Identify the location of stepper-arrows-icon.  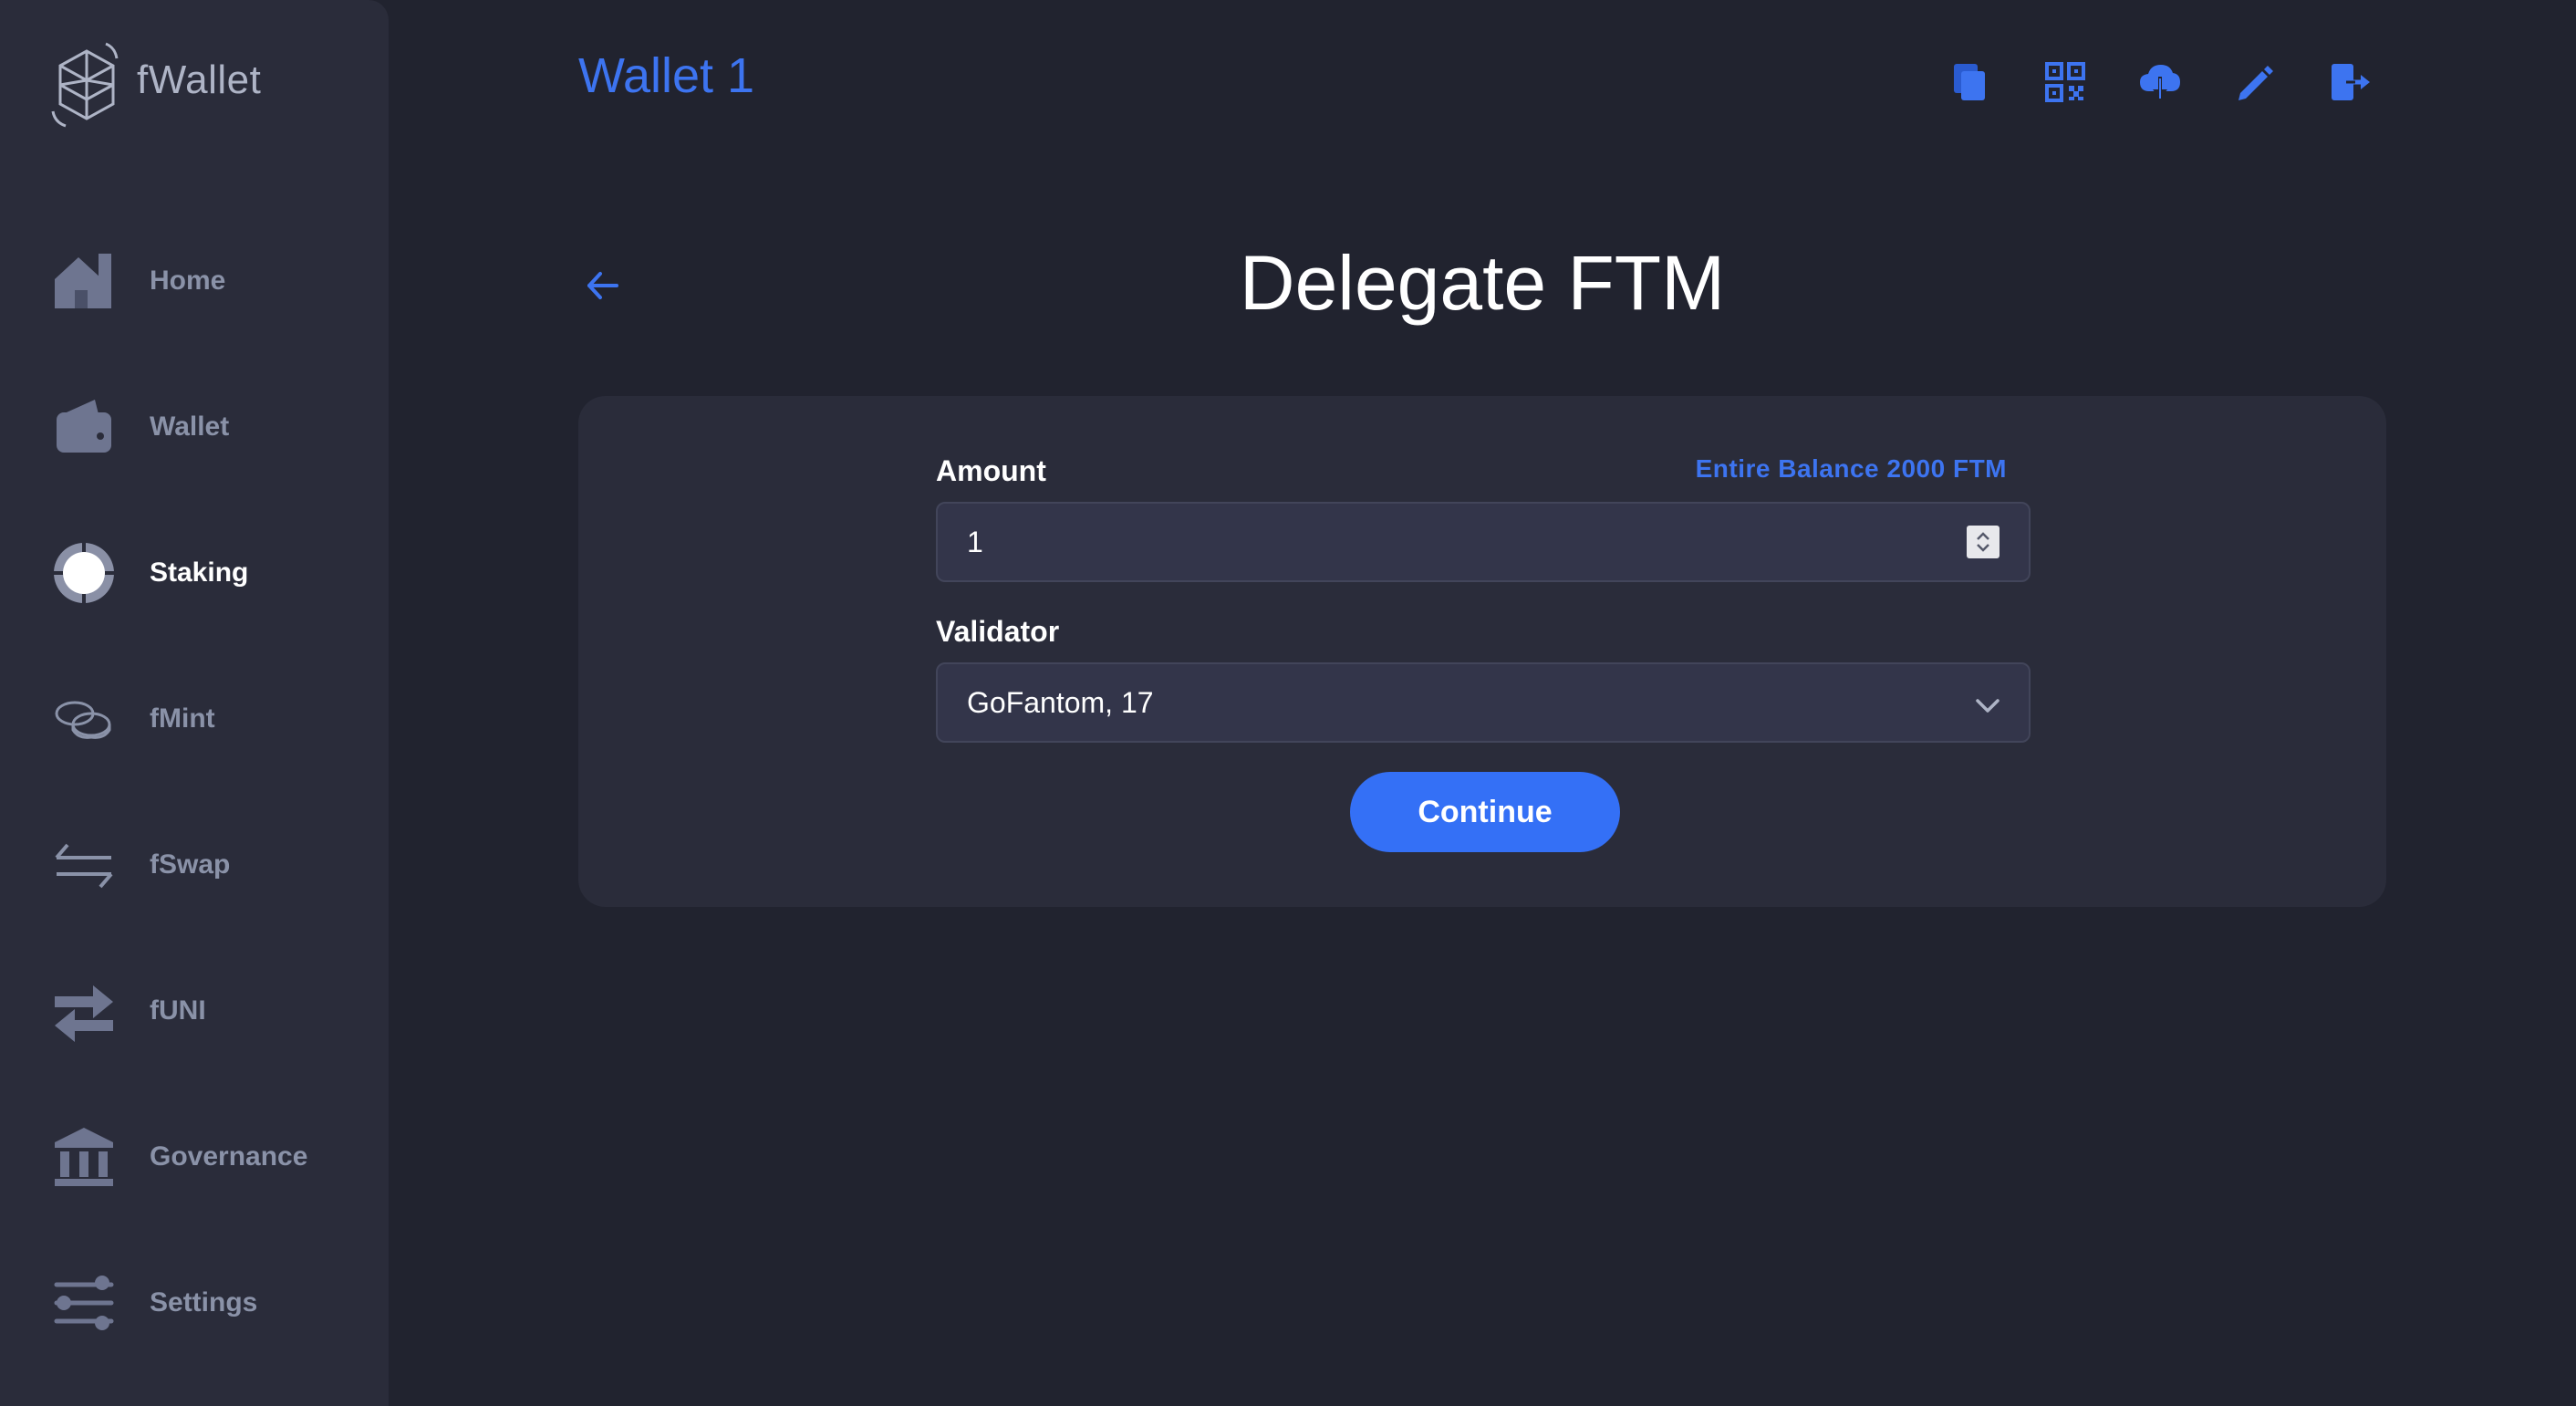
(1983, 542).